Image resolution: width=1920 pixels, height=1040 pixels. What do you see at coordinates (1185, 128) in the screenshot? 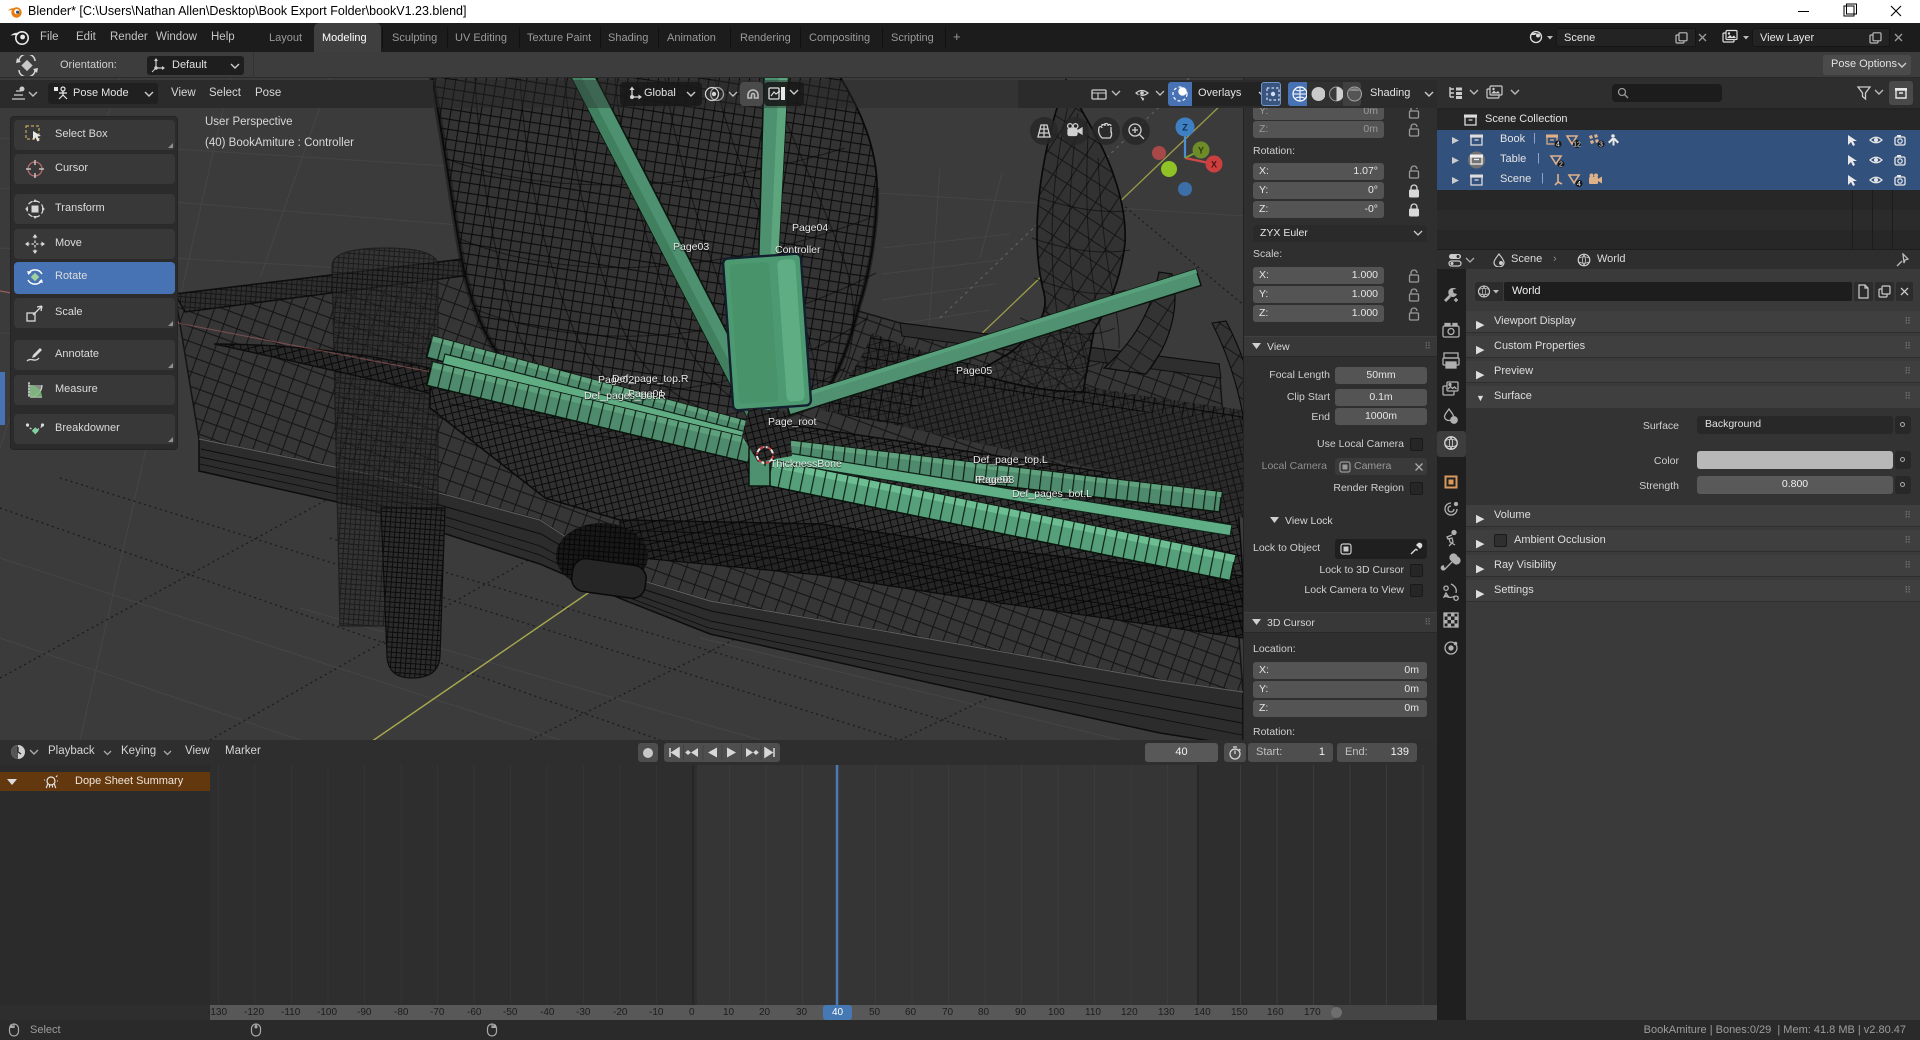
I see `svg-text: Z` at bounding box center [1185, 128].